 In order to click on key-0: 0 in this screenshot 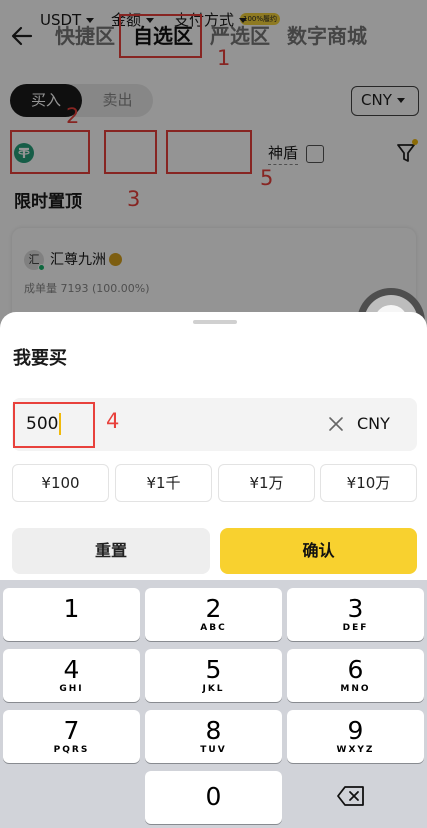, I will do `click(213, 797)`.